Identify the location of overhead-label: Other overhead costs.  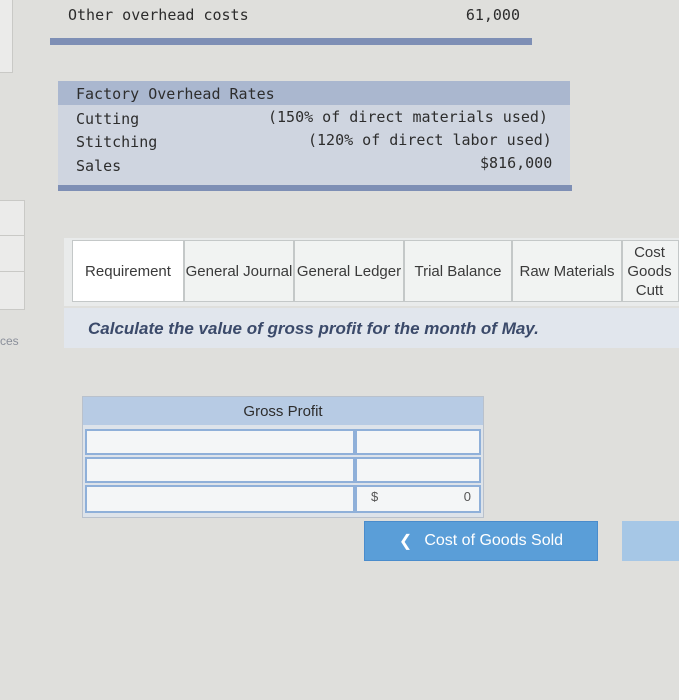
(158, 15).